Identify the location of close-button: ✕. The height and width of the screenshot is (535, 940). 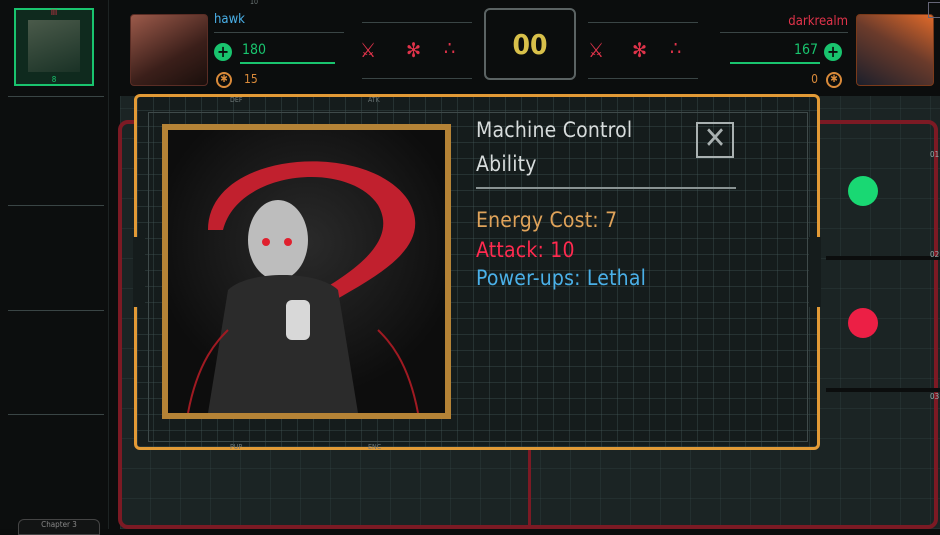
(715, 140).